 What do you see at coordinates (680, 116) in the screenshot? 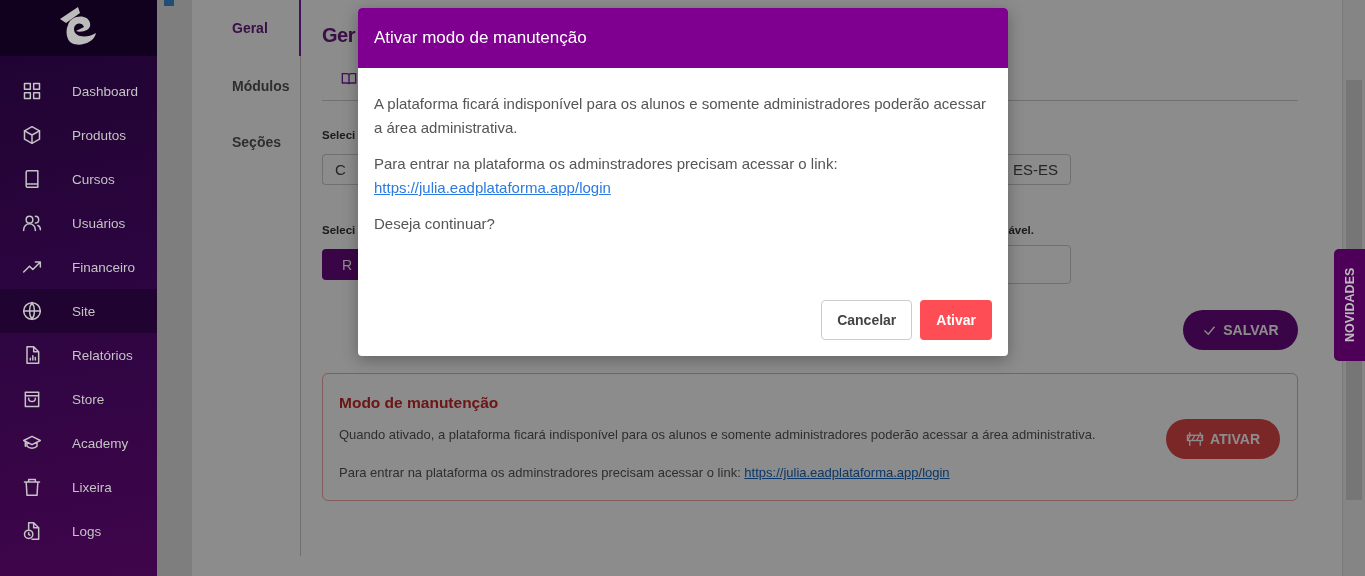
I see `modal-text: A plataforma ficará indisponível para os alunos e somente administradores poderão acessar a área administrativa.` at bounding box center [680, 116].